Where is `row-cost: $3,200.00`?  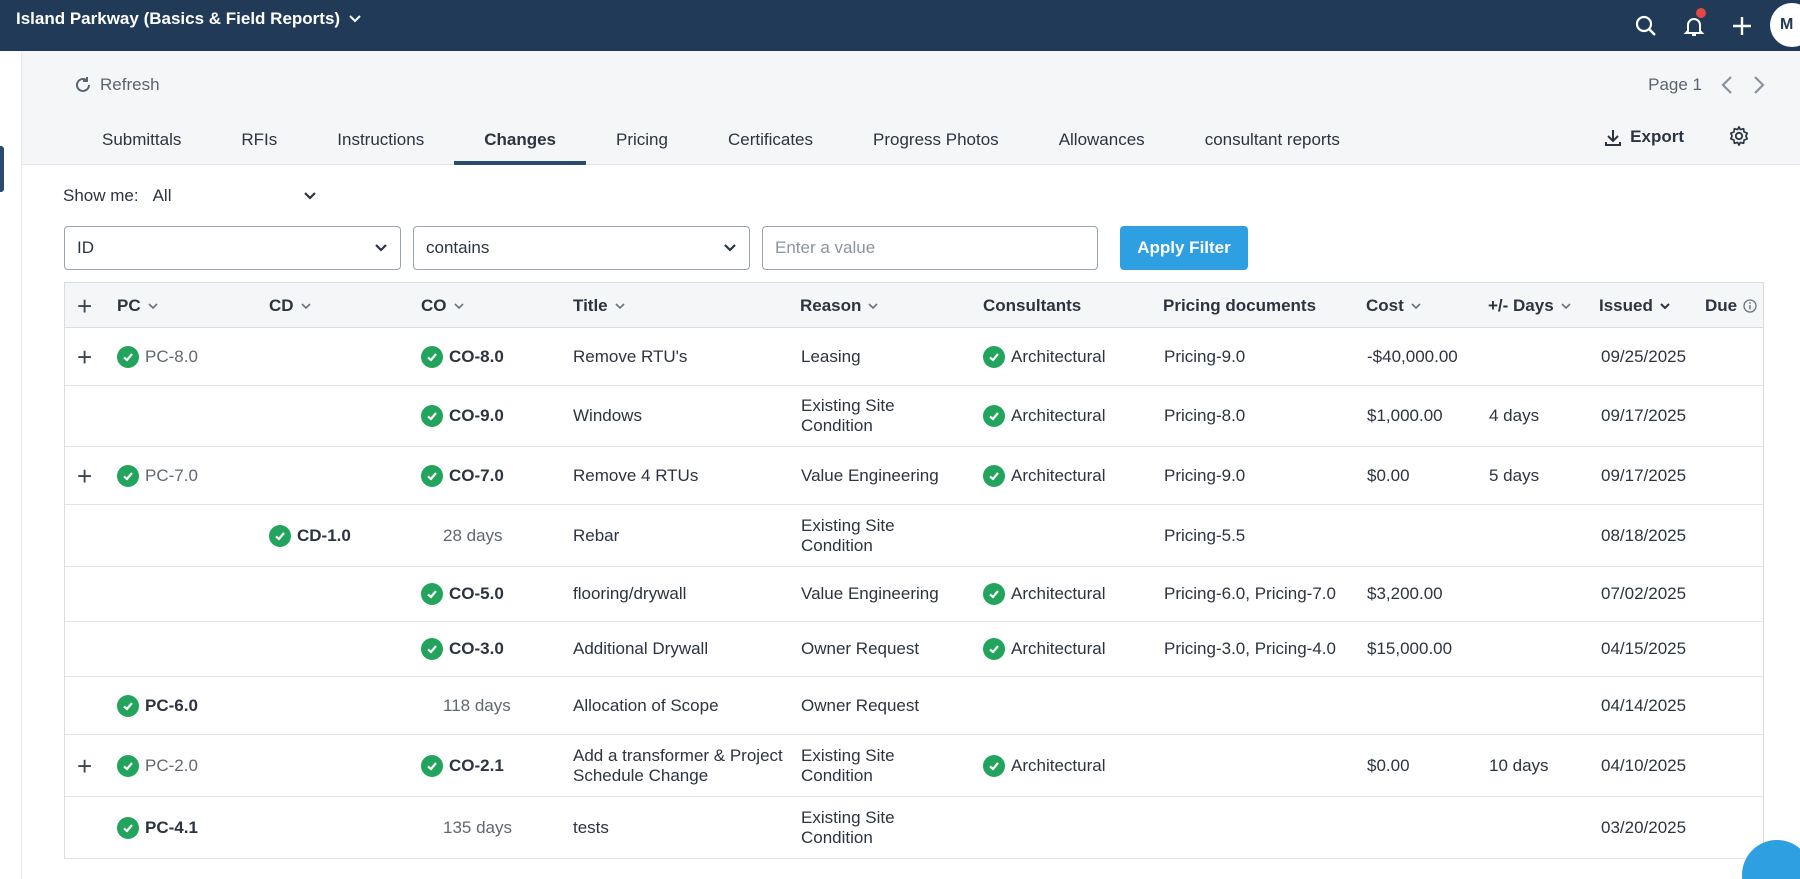 row-cost: $3,200.00 is located at coordinates (1405, 593).